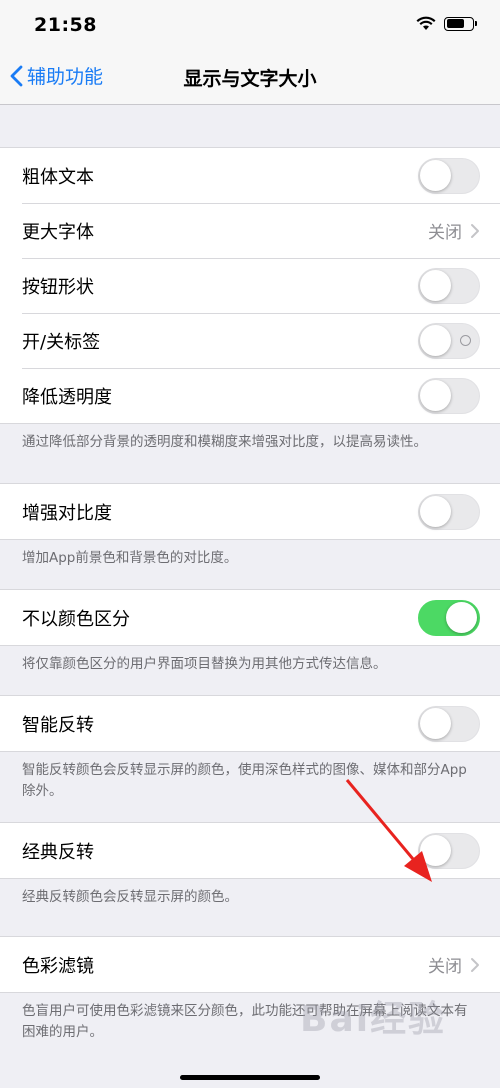  Describe the element at coordinates (465, 340) in the screenshot. I see `off-circle-icon` at that location.